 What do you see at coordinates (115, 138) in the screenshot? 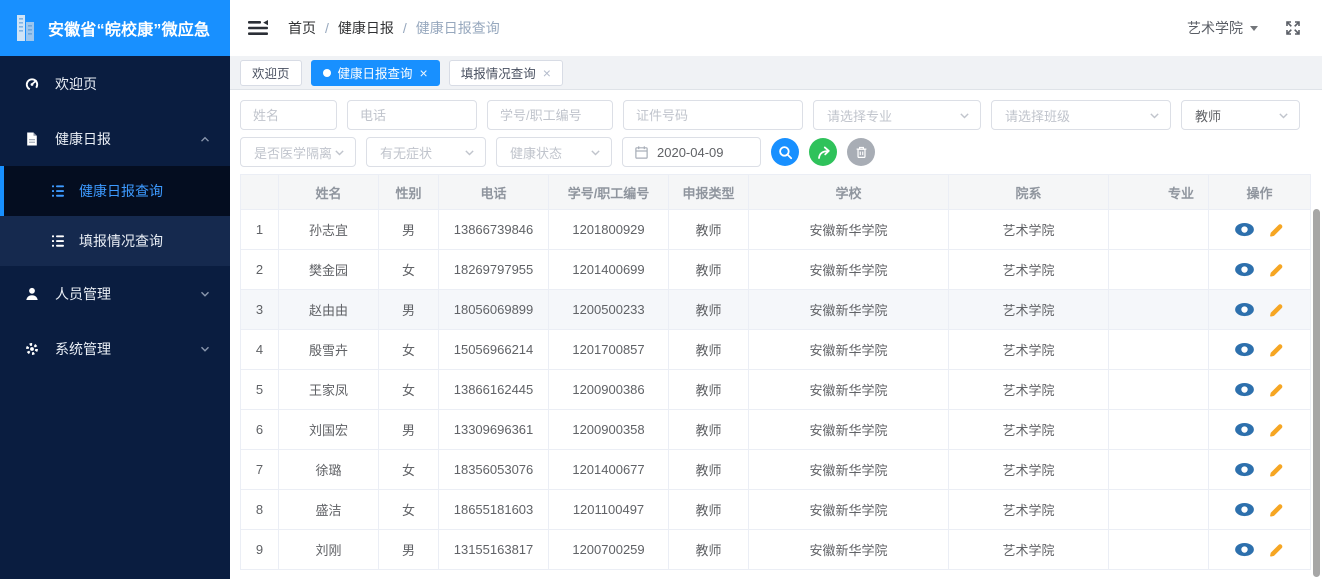
I see `sidebar-item-daily-report: 健康日报` at bounding box center [115, 138].